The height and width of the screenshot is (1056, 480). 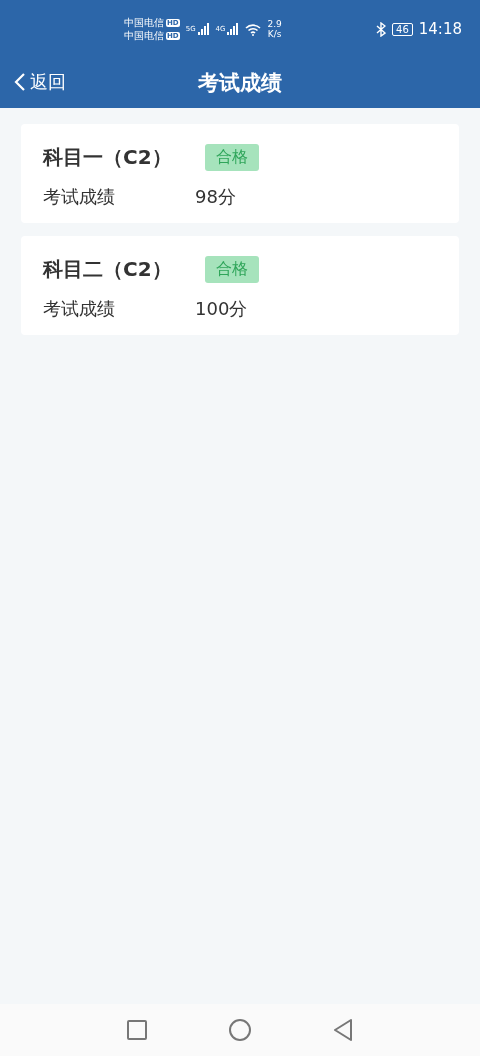 What do you see at coordinates (221, 309) in the screenshot?
I see `score-value: 100分` at bounding box center [221, 309].